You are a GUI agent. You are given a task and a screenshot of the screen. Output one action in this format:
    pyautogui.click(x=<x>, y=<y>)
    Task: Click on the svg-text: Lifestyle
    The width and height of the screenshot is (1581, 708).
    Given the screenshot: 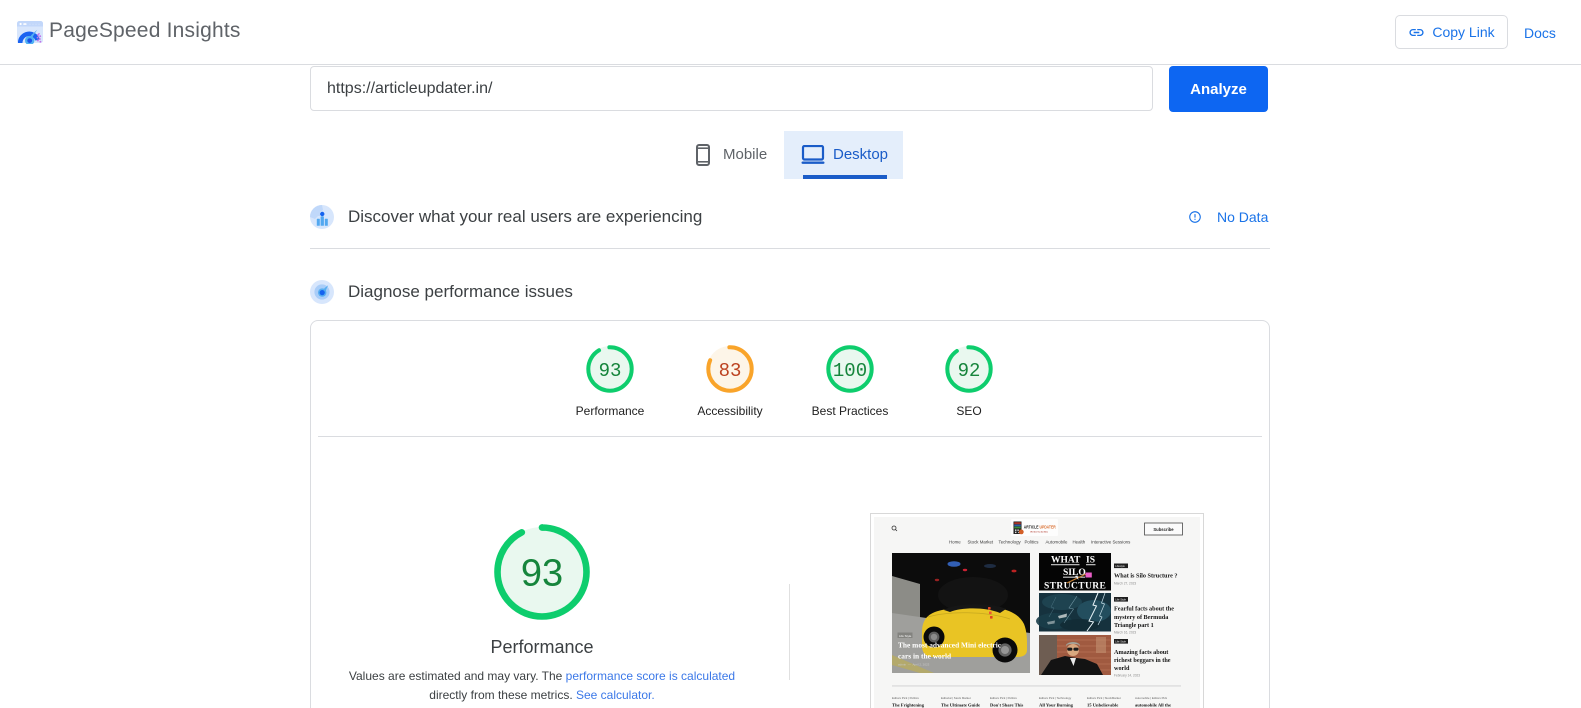 What is the action you would take?
    pyautogui.click(x=1120, y=566)
    